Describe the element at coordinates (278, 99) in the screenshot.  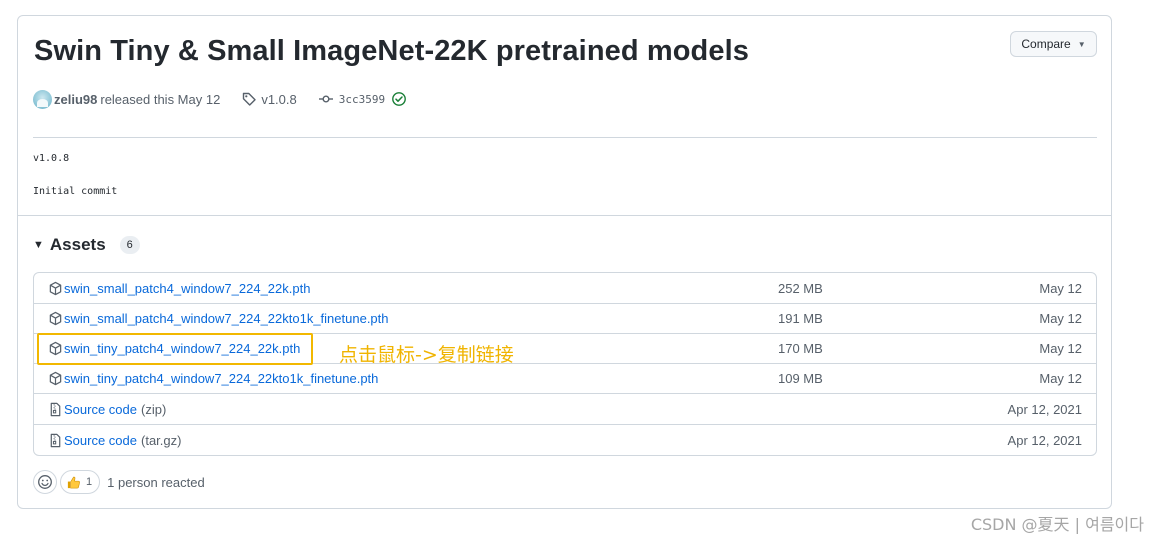
I see `tag-link: v1.0.8` at that location.